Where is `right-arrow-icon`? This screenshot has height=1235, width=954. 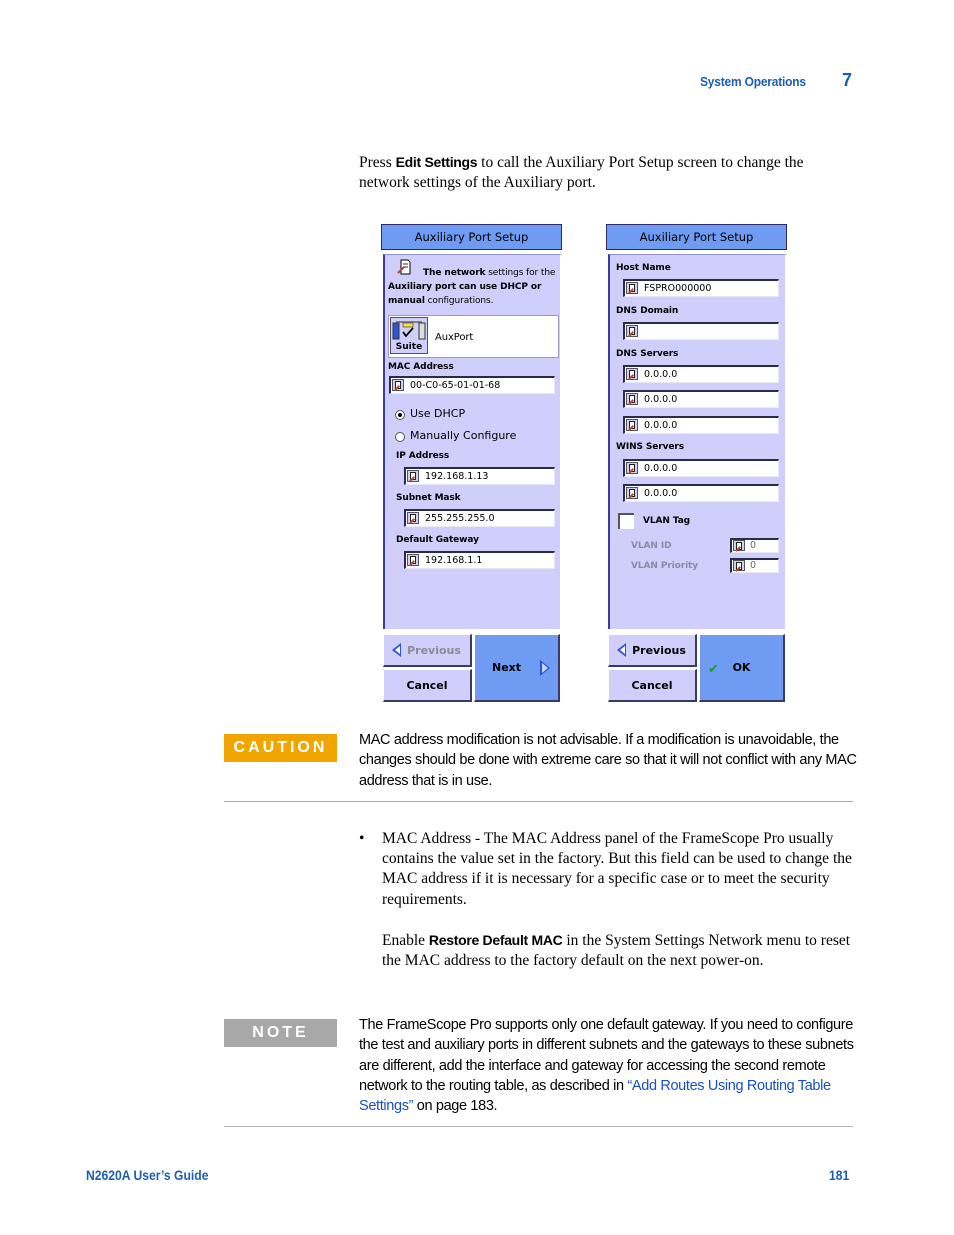
right-arrow-icon is located at coordinates (545, 667).